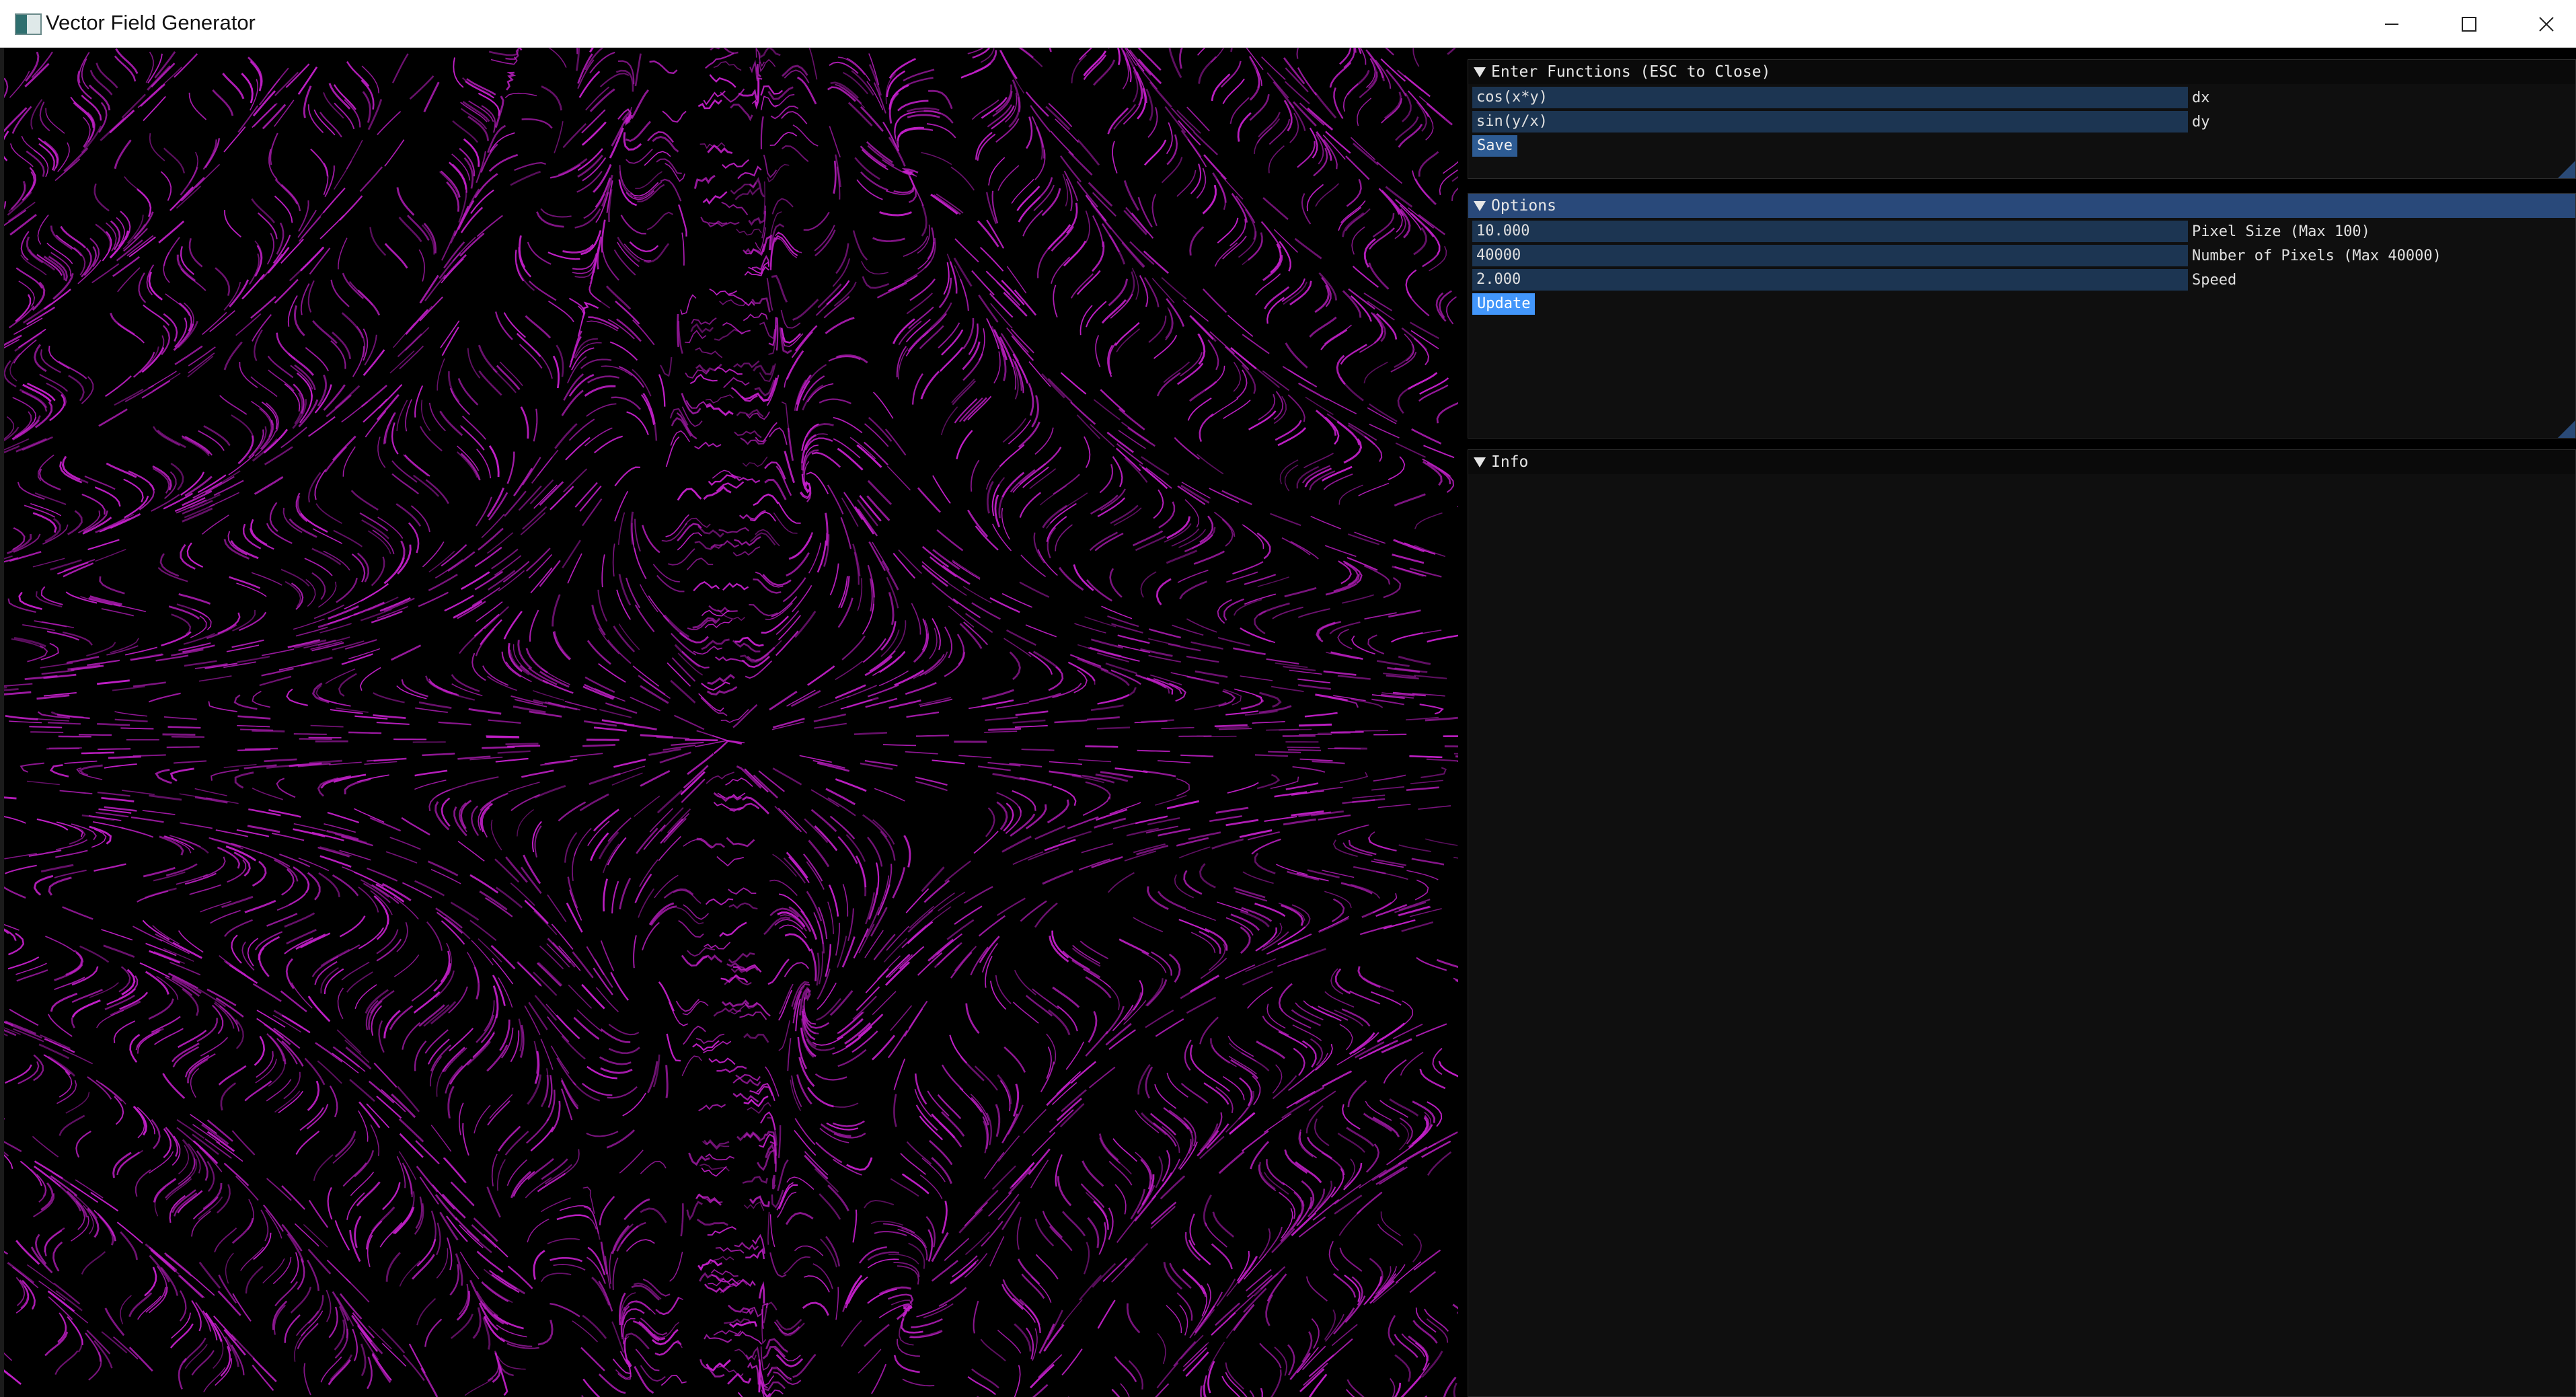 This screenshot has width=2576, height=1397. Describe the element at coordinates (1830, 97) in the screenshot. I see `dx-input: cos(x*y)` at that location.